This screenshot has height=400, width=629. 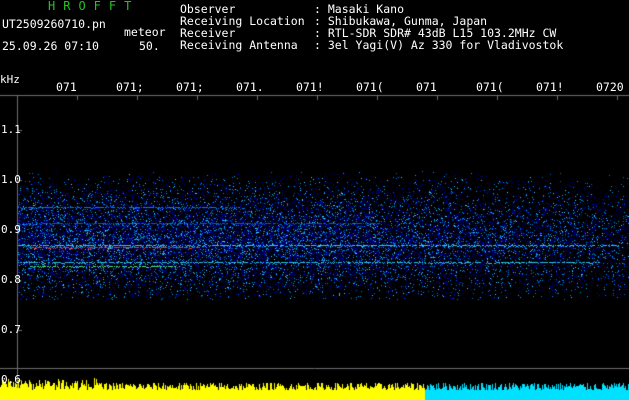 I want to click on mode-label: meteor, so click(x=145, y=32).